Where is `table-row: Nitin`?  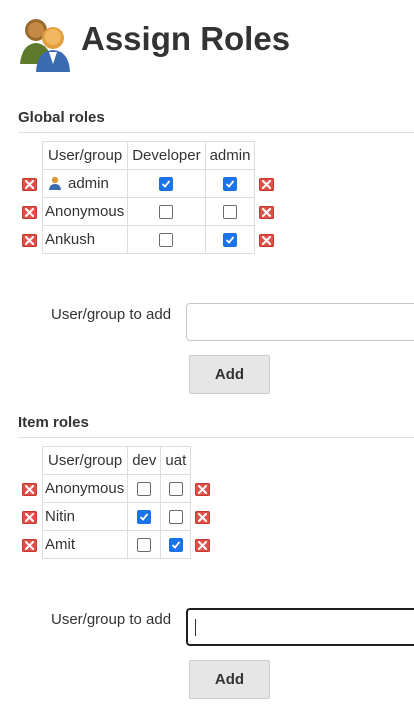 table-row: Nitin is located at coordinates (117, 516).